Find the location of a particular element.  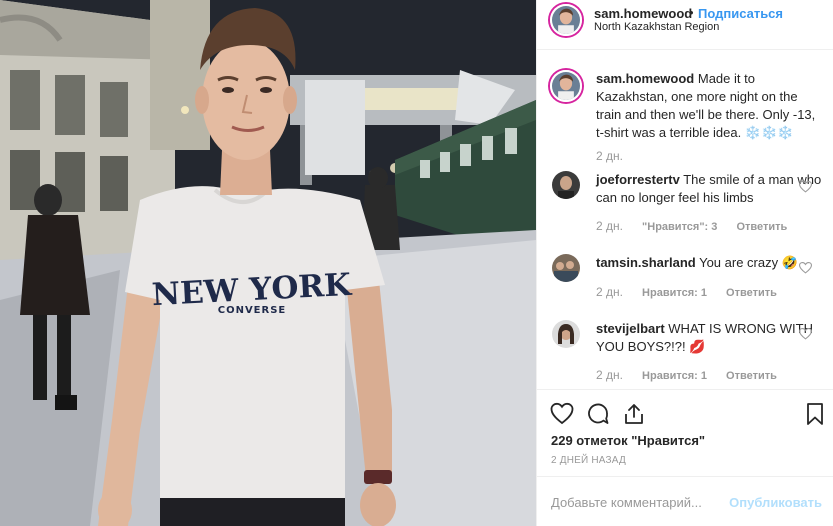

bookmark-icon is located at coordinates (815, 414).